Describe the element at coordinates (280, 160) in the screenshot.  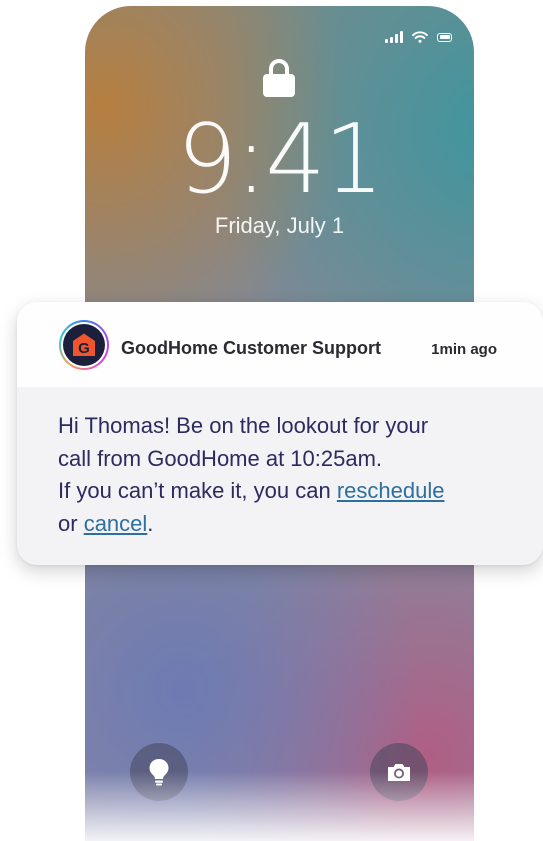
I see `lock-screen-time: 9:41` at that location.